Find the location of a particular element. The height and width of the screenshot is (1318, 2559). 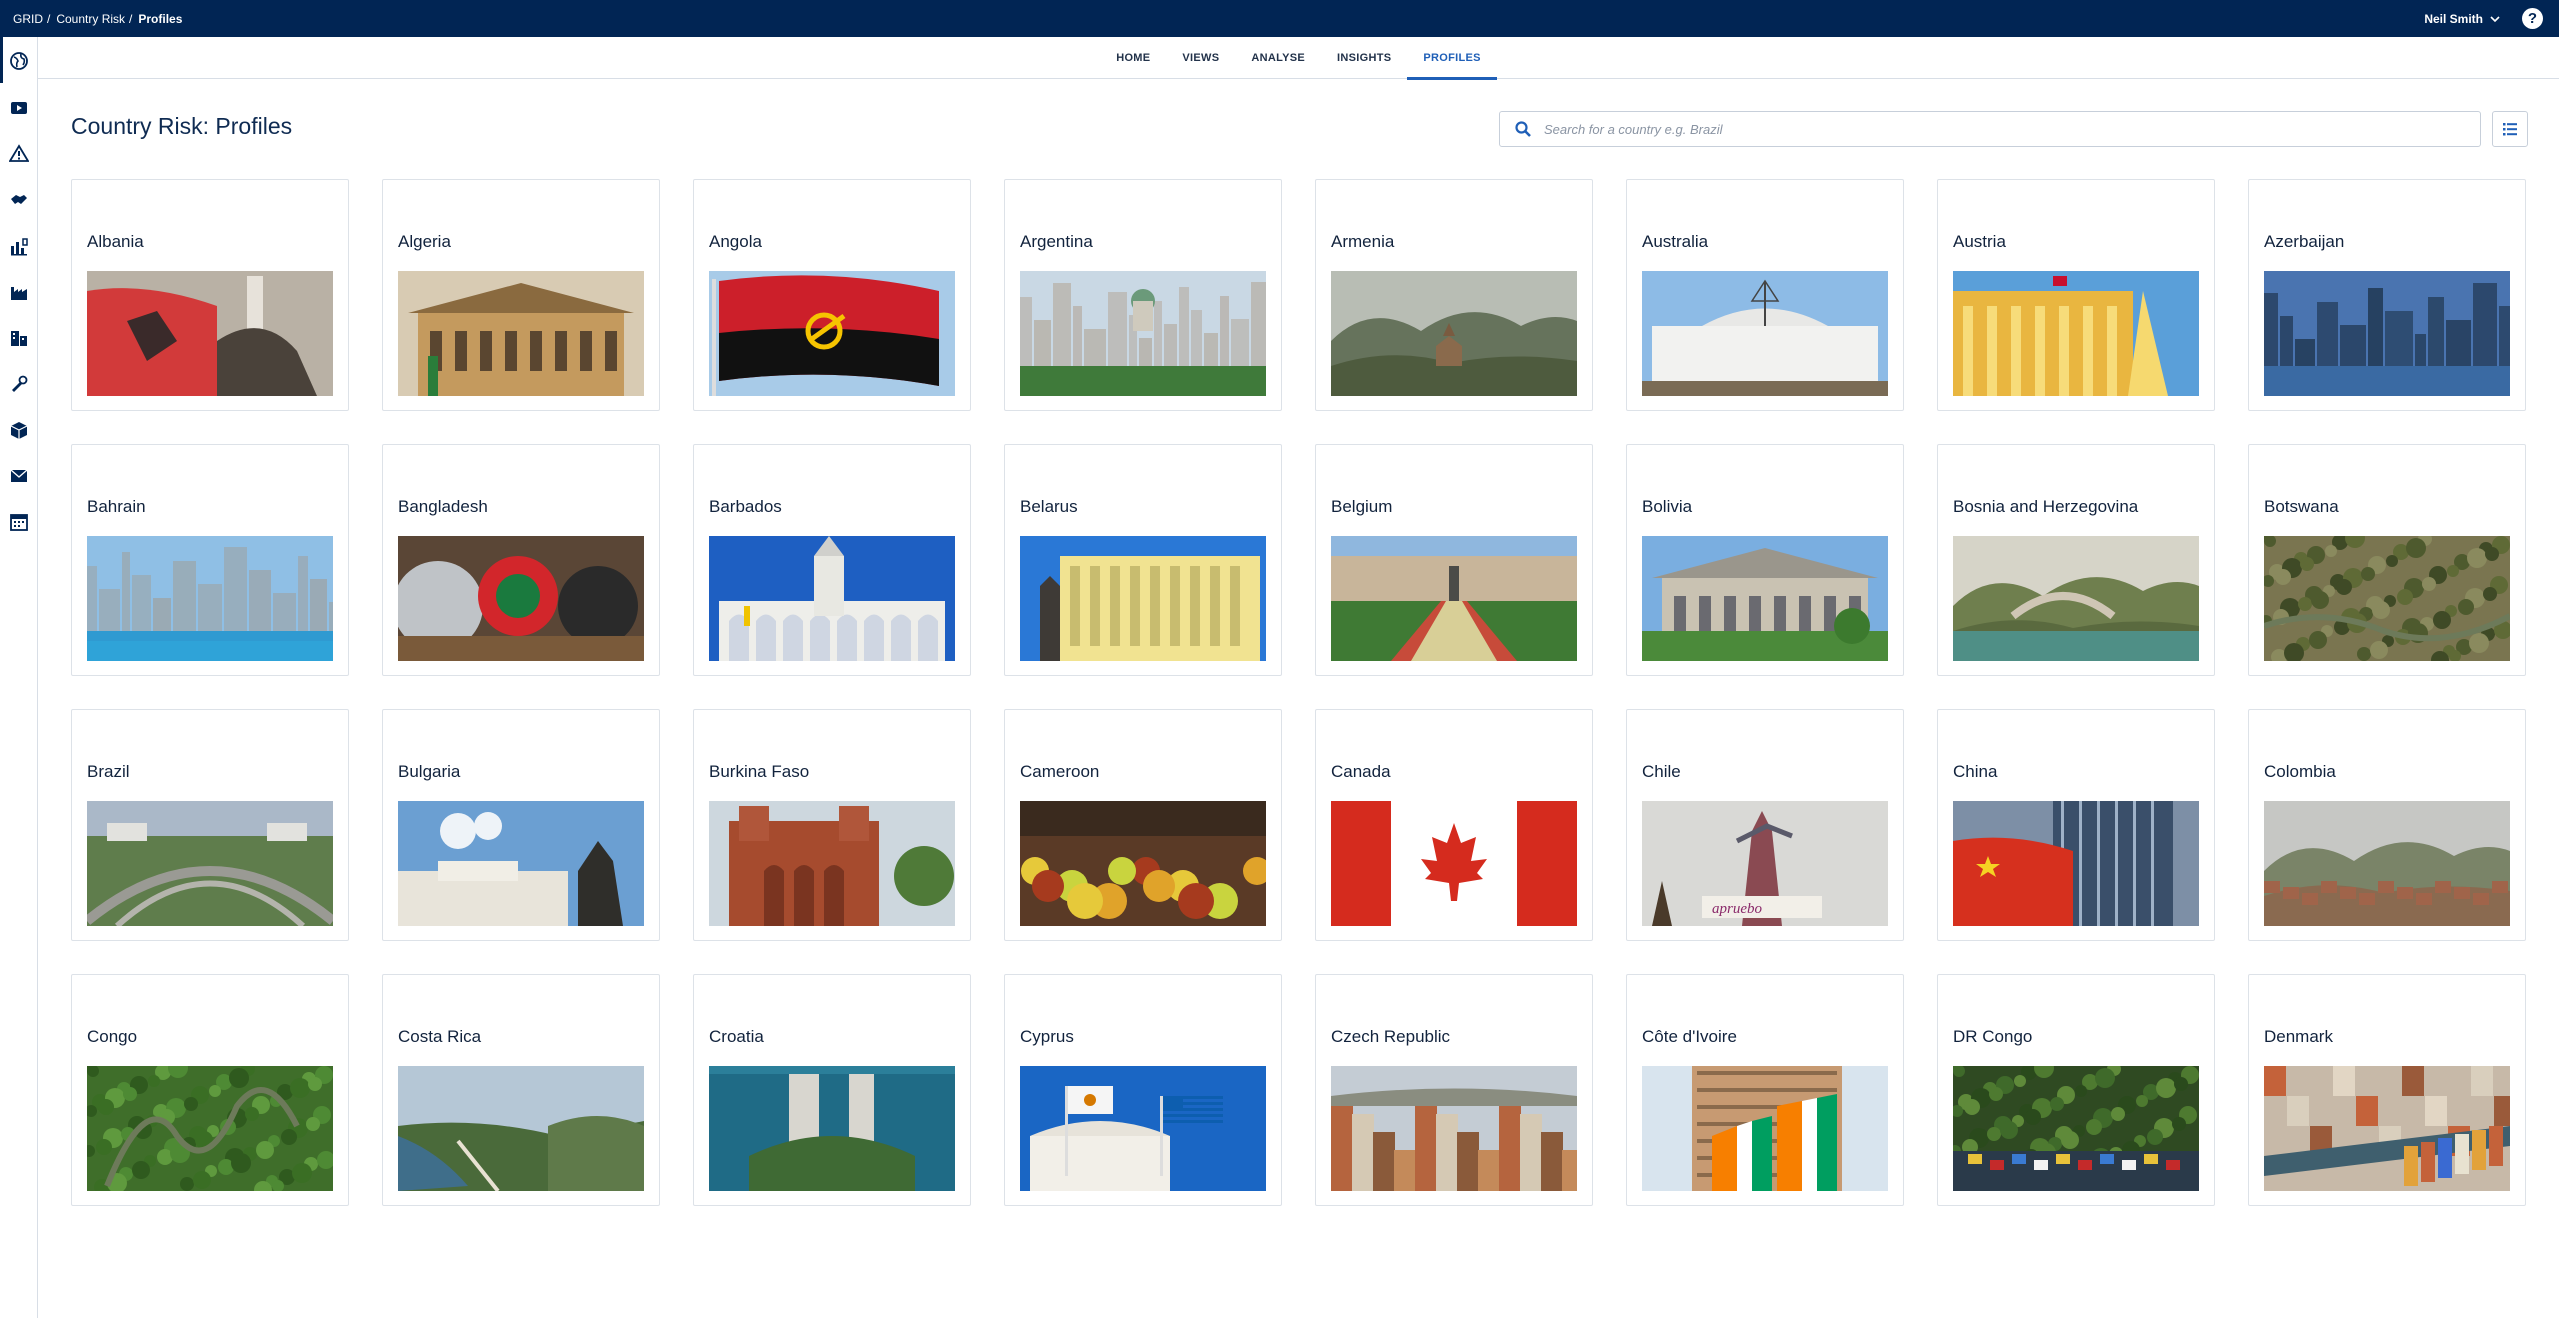

country-name: Canada is located at coordinates (1361, 771).